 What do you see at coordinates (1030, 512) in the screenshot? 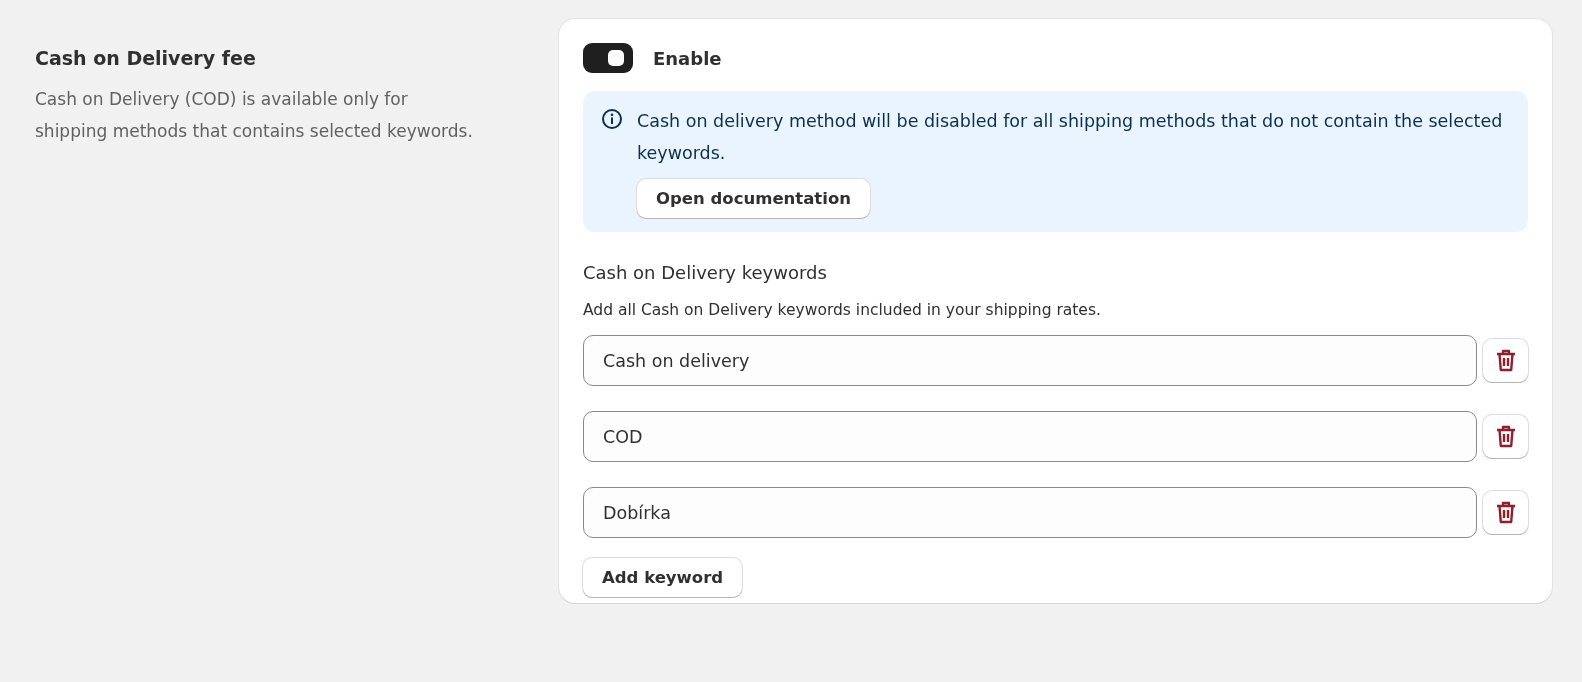
I see `keyword-field: Dobírka` at bounding box center [1030, 512].